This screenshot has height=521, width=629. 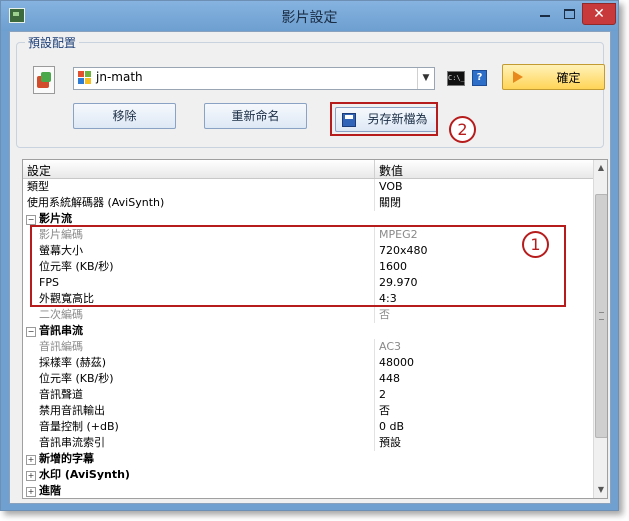 I want to click on grid-category-row: + 水印 (AviSynth), so click(x=308, y=475).